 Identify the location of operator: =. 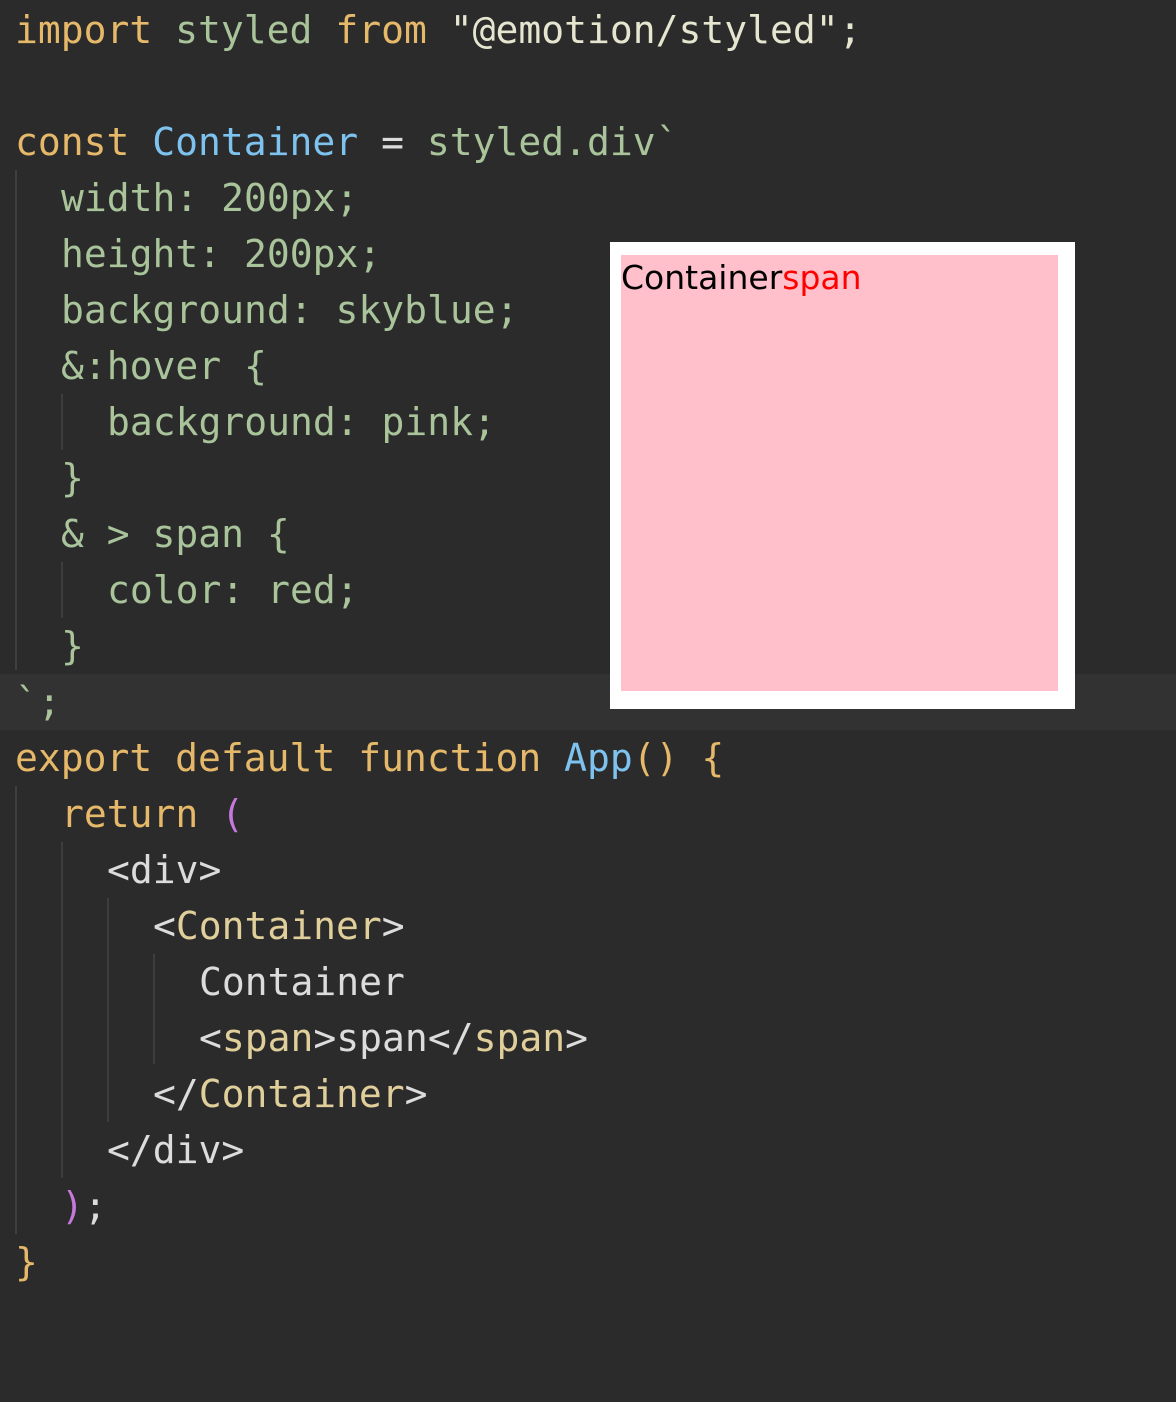
(392, 142).